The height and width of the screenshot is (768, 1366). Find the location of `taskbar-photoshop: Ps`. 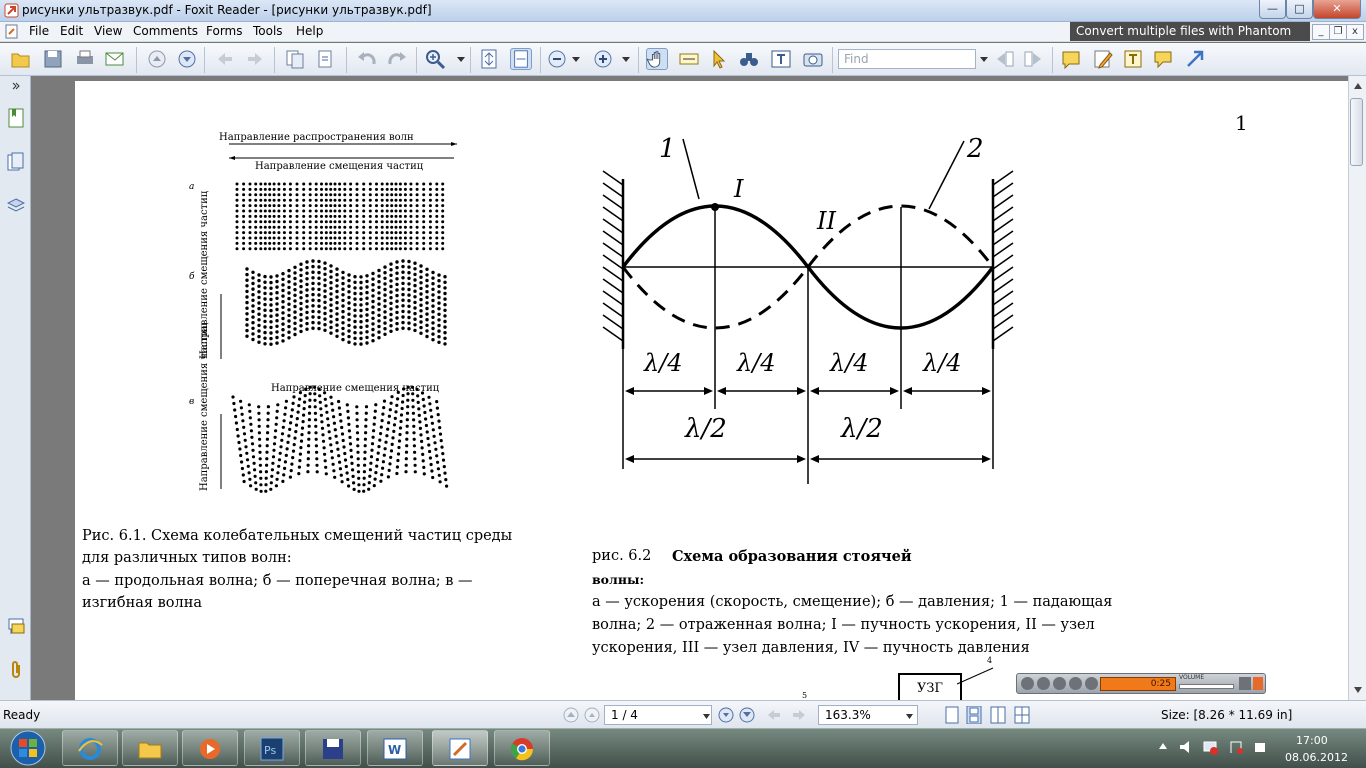

taskbar-photoshop: Ps is located at coordinates (272, 748).